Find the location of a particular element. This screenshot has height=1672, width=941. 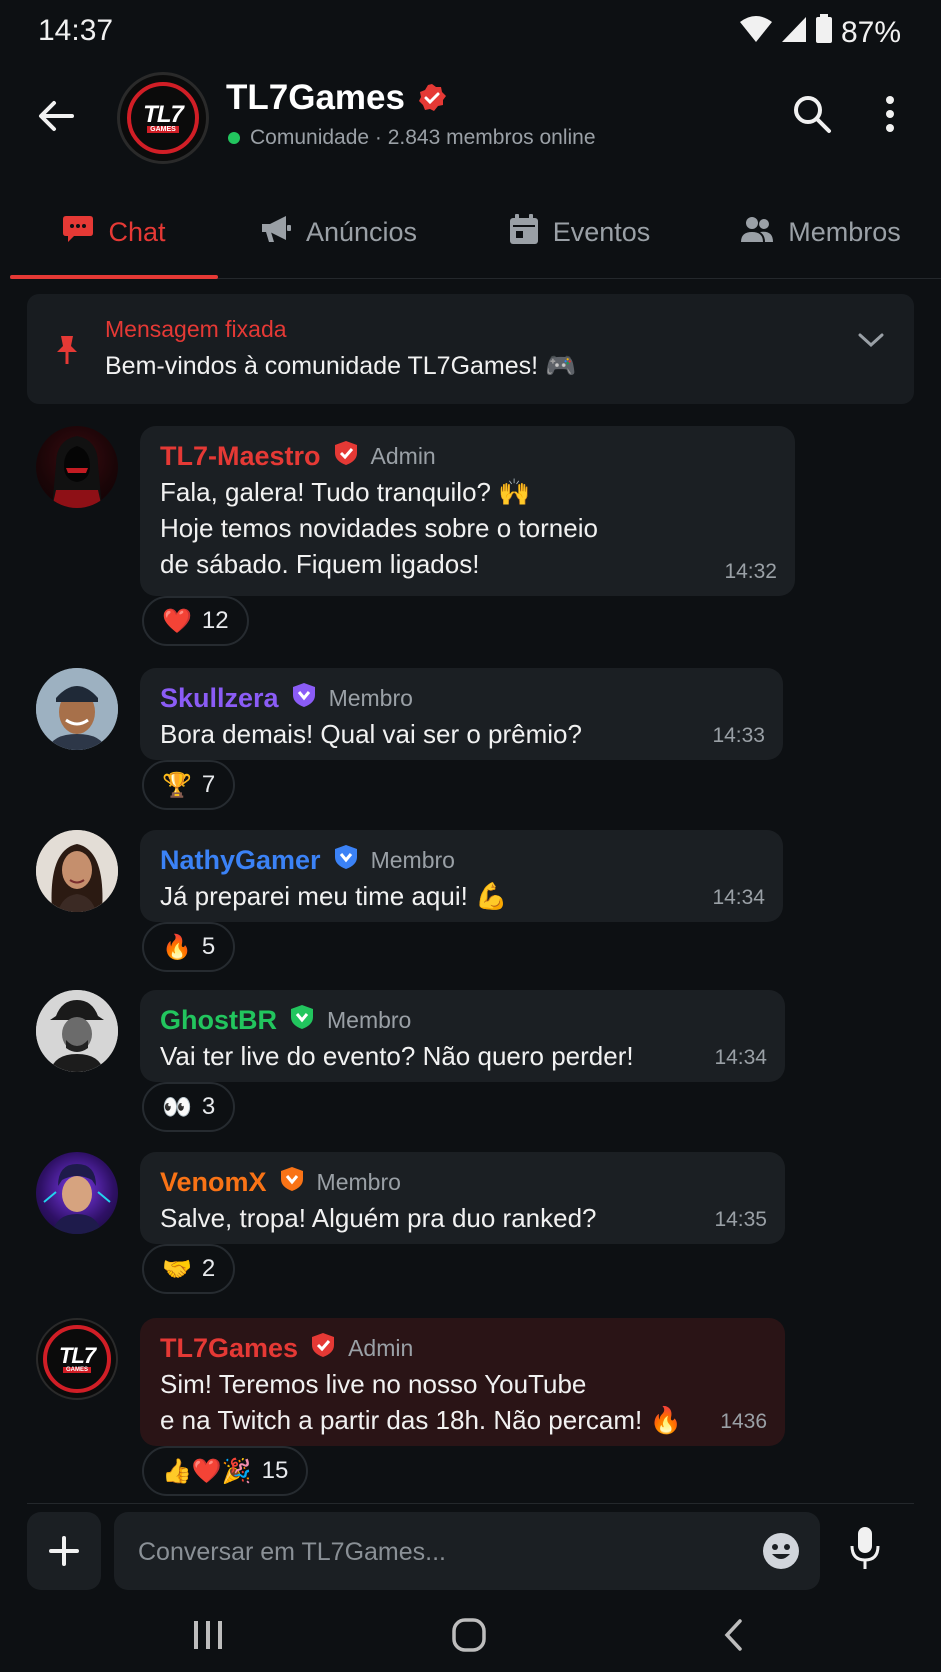

logo-subtext: GAMES is located at coordinates (163, 129).